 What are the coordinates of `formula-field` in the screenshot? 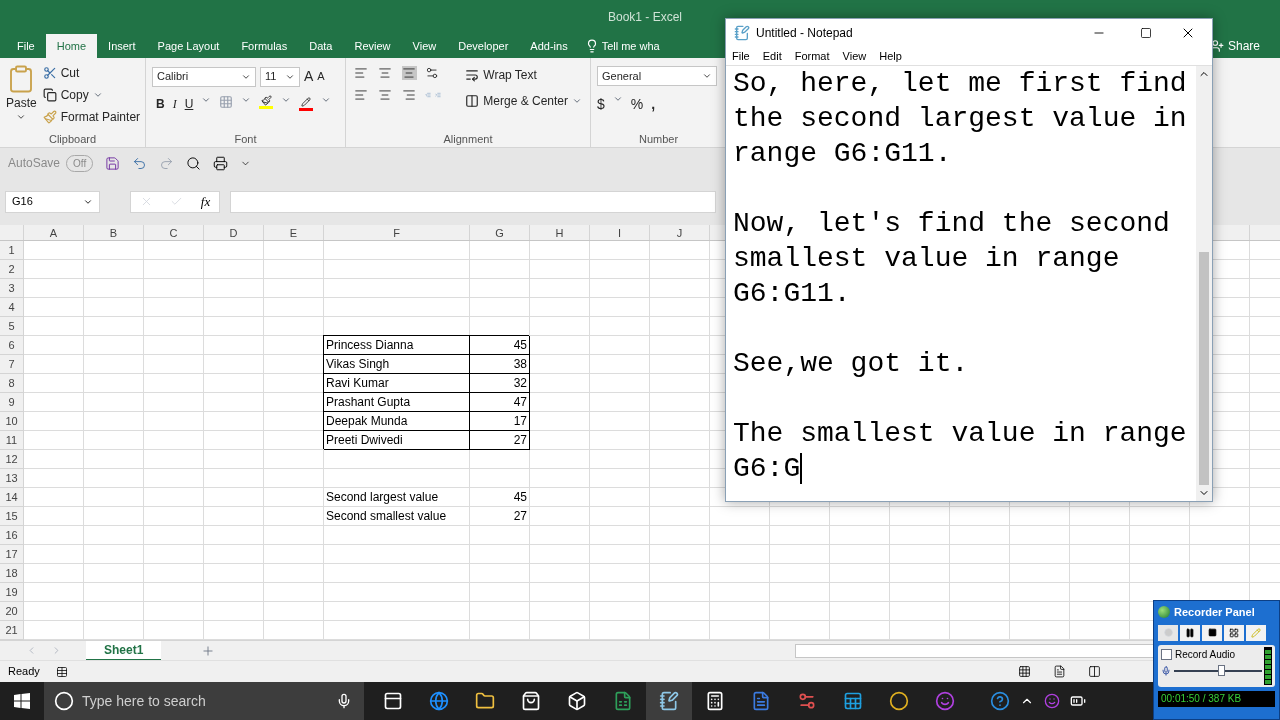 It's located at (473, 201).